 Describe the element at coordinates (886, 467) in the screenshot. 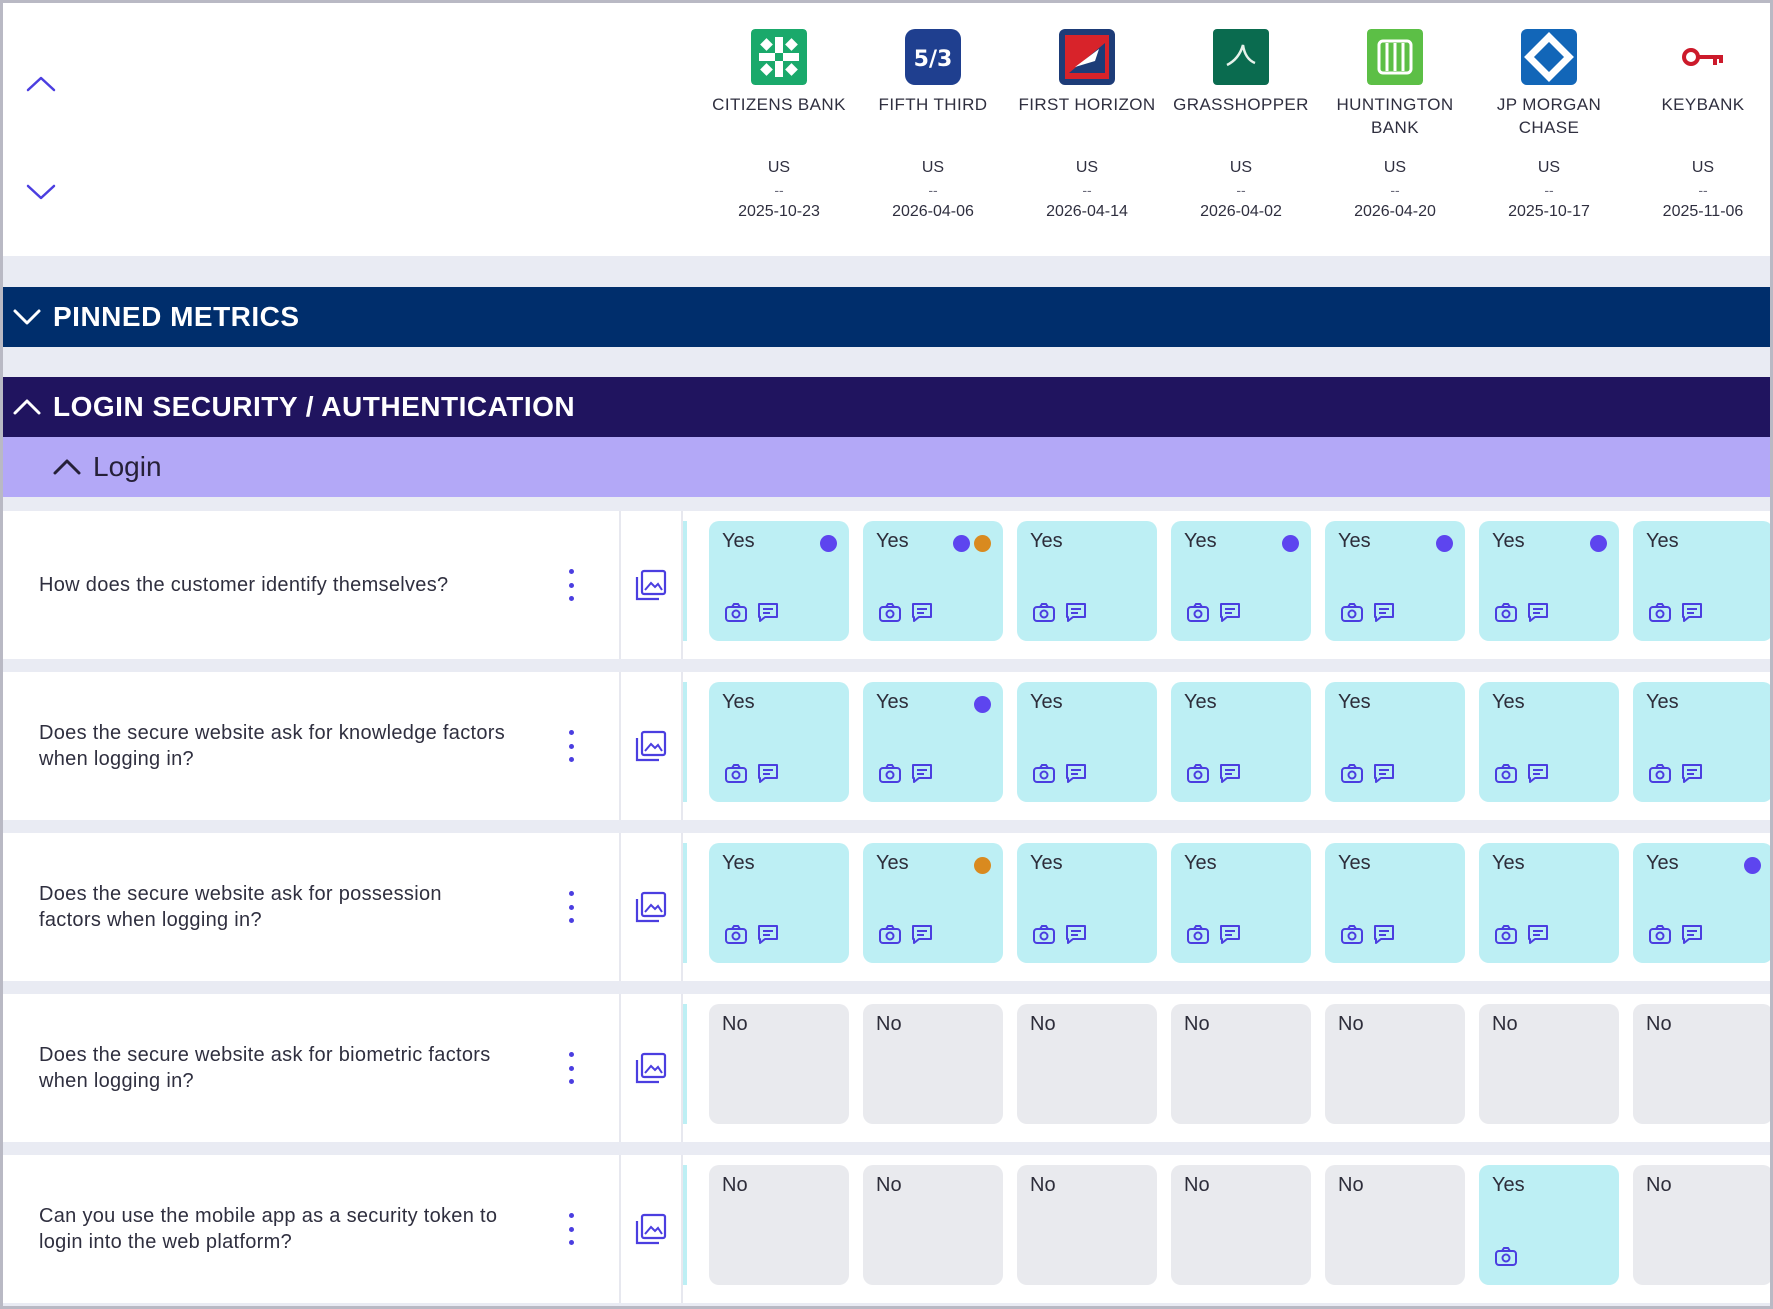

I see `login-subsection-bar: Login` at that location.